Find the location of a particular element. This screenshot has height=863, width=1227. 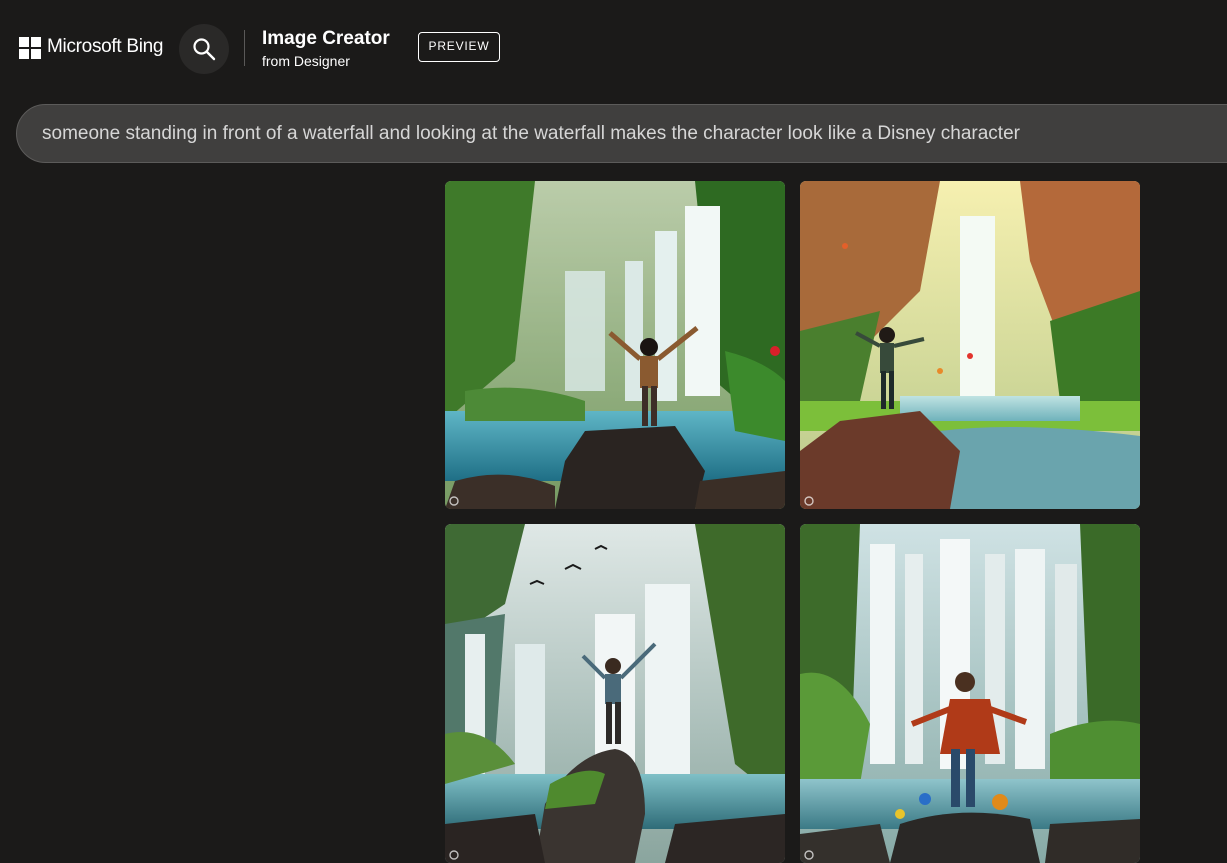

image-3-scene is located at coordinates (615, 693).